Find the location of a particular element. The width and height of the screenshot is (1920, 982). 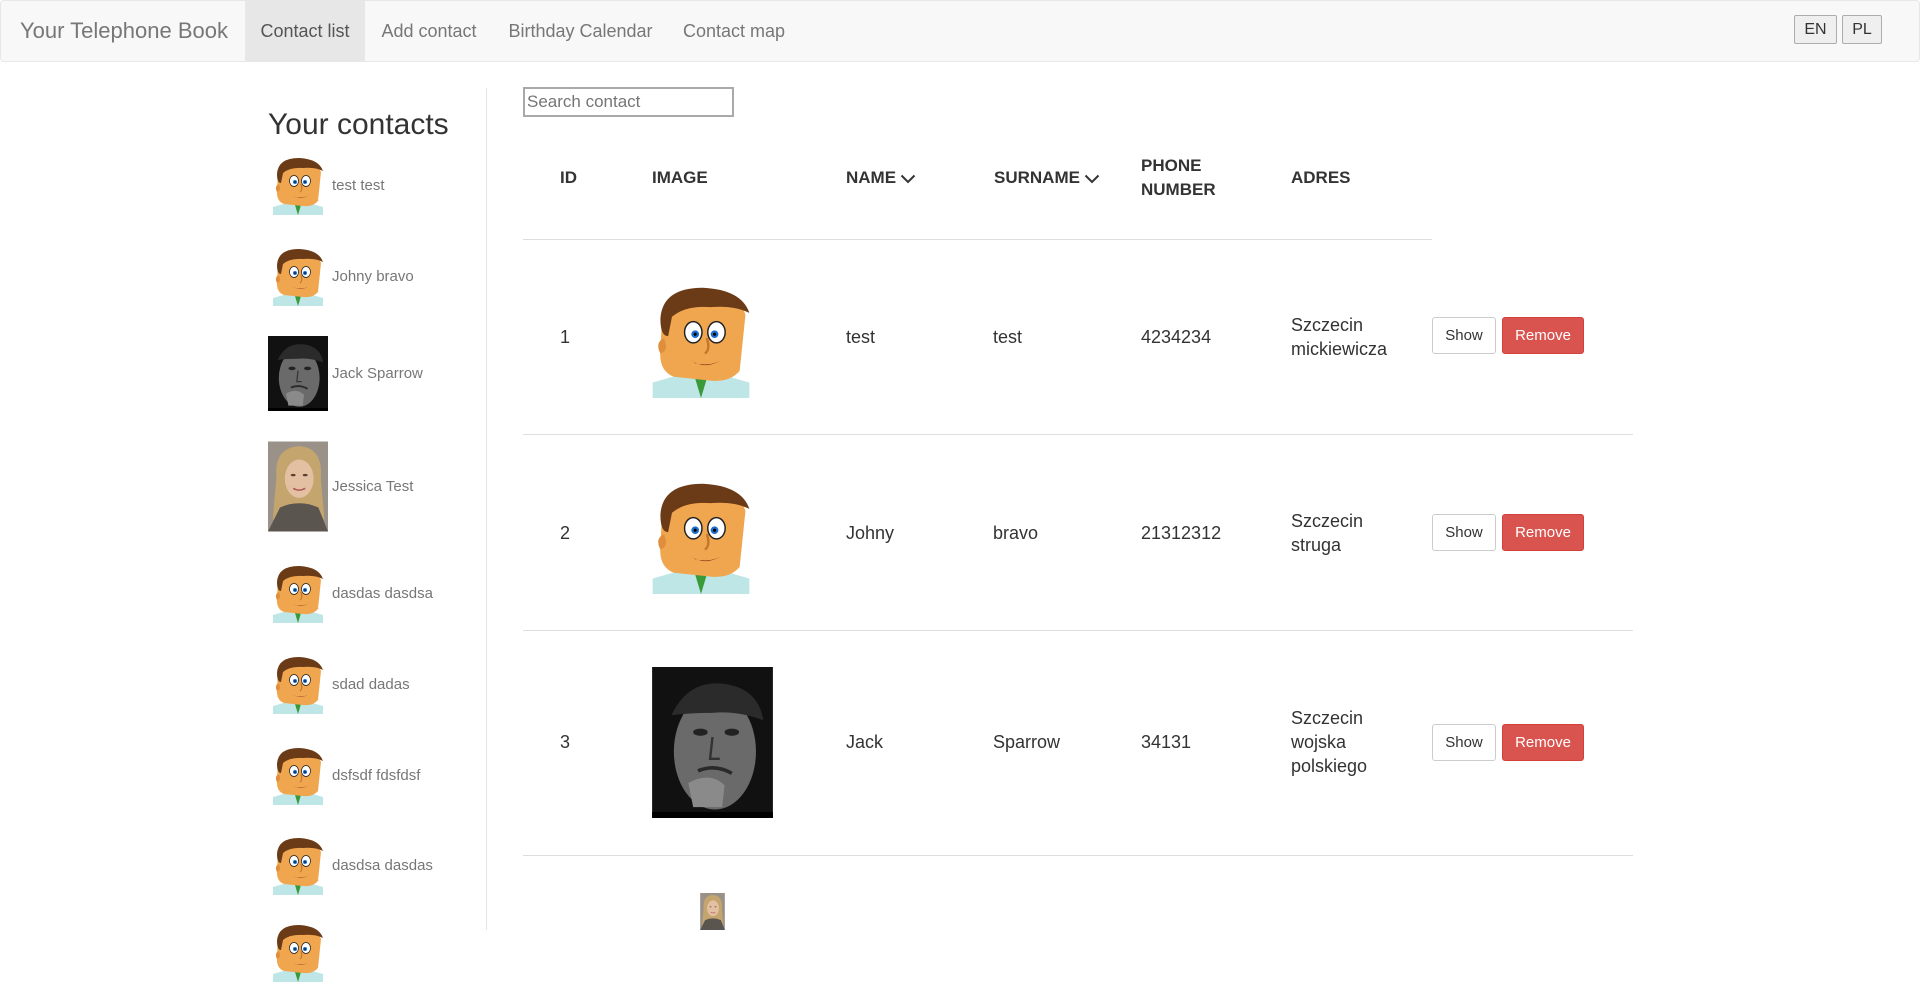

lang-pl-button: PL is located at coordinates (1862, 29).